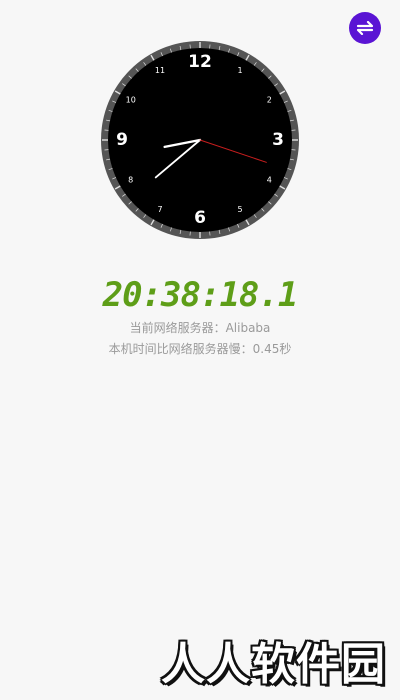  I want to click on swap-horizontal-icon, so click(365, 28).